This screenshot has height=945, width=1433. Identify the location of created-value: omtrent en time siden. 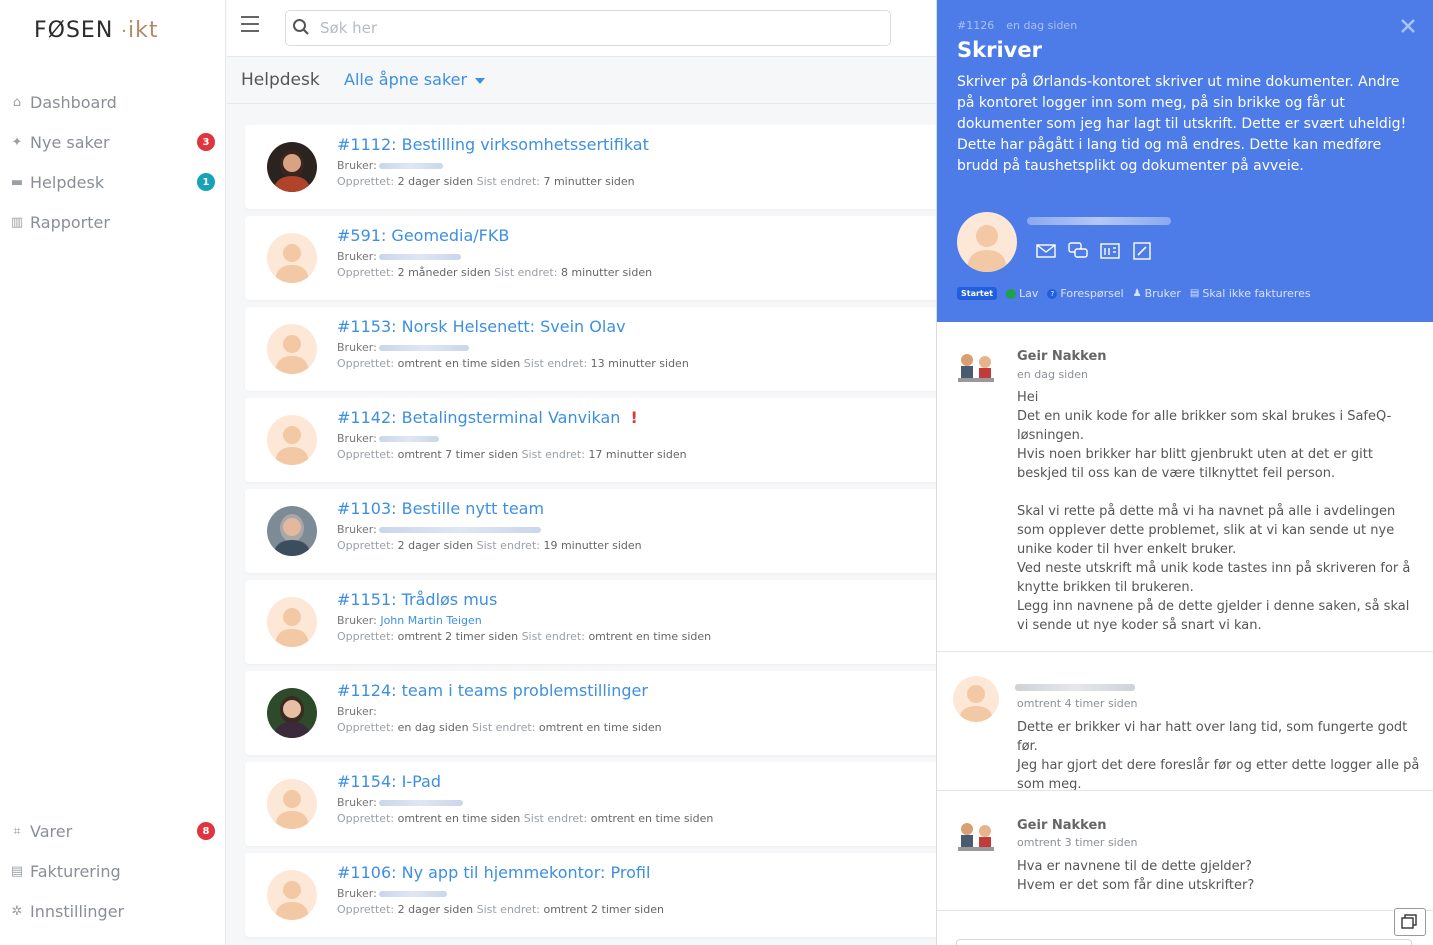
(459, 363).